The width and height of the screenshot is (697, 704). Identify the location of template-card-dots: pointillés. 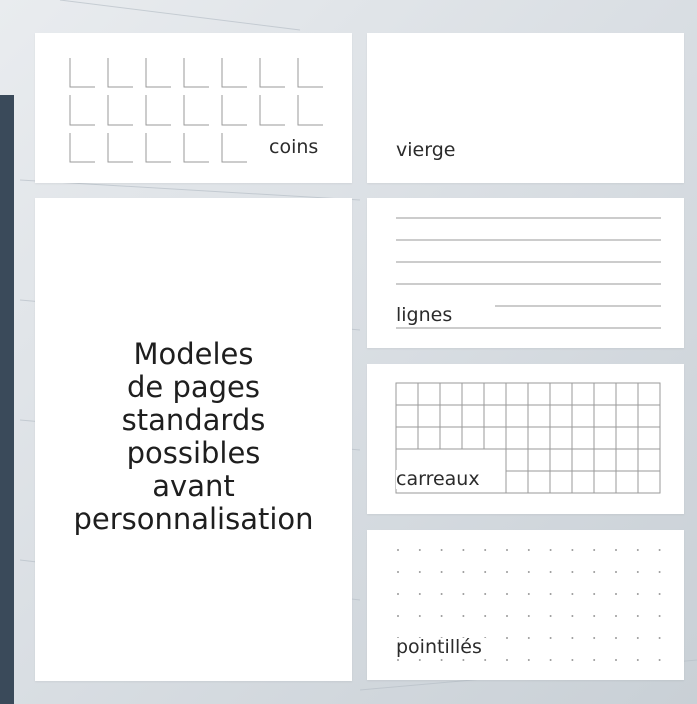
(525, 605).